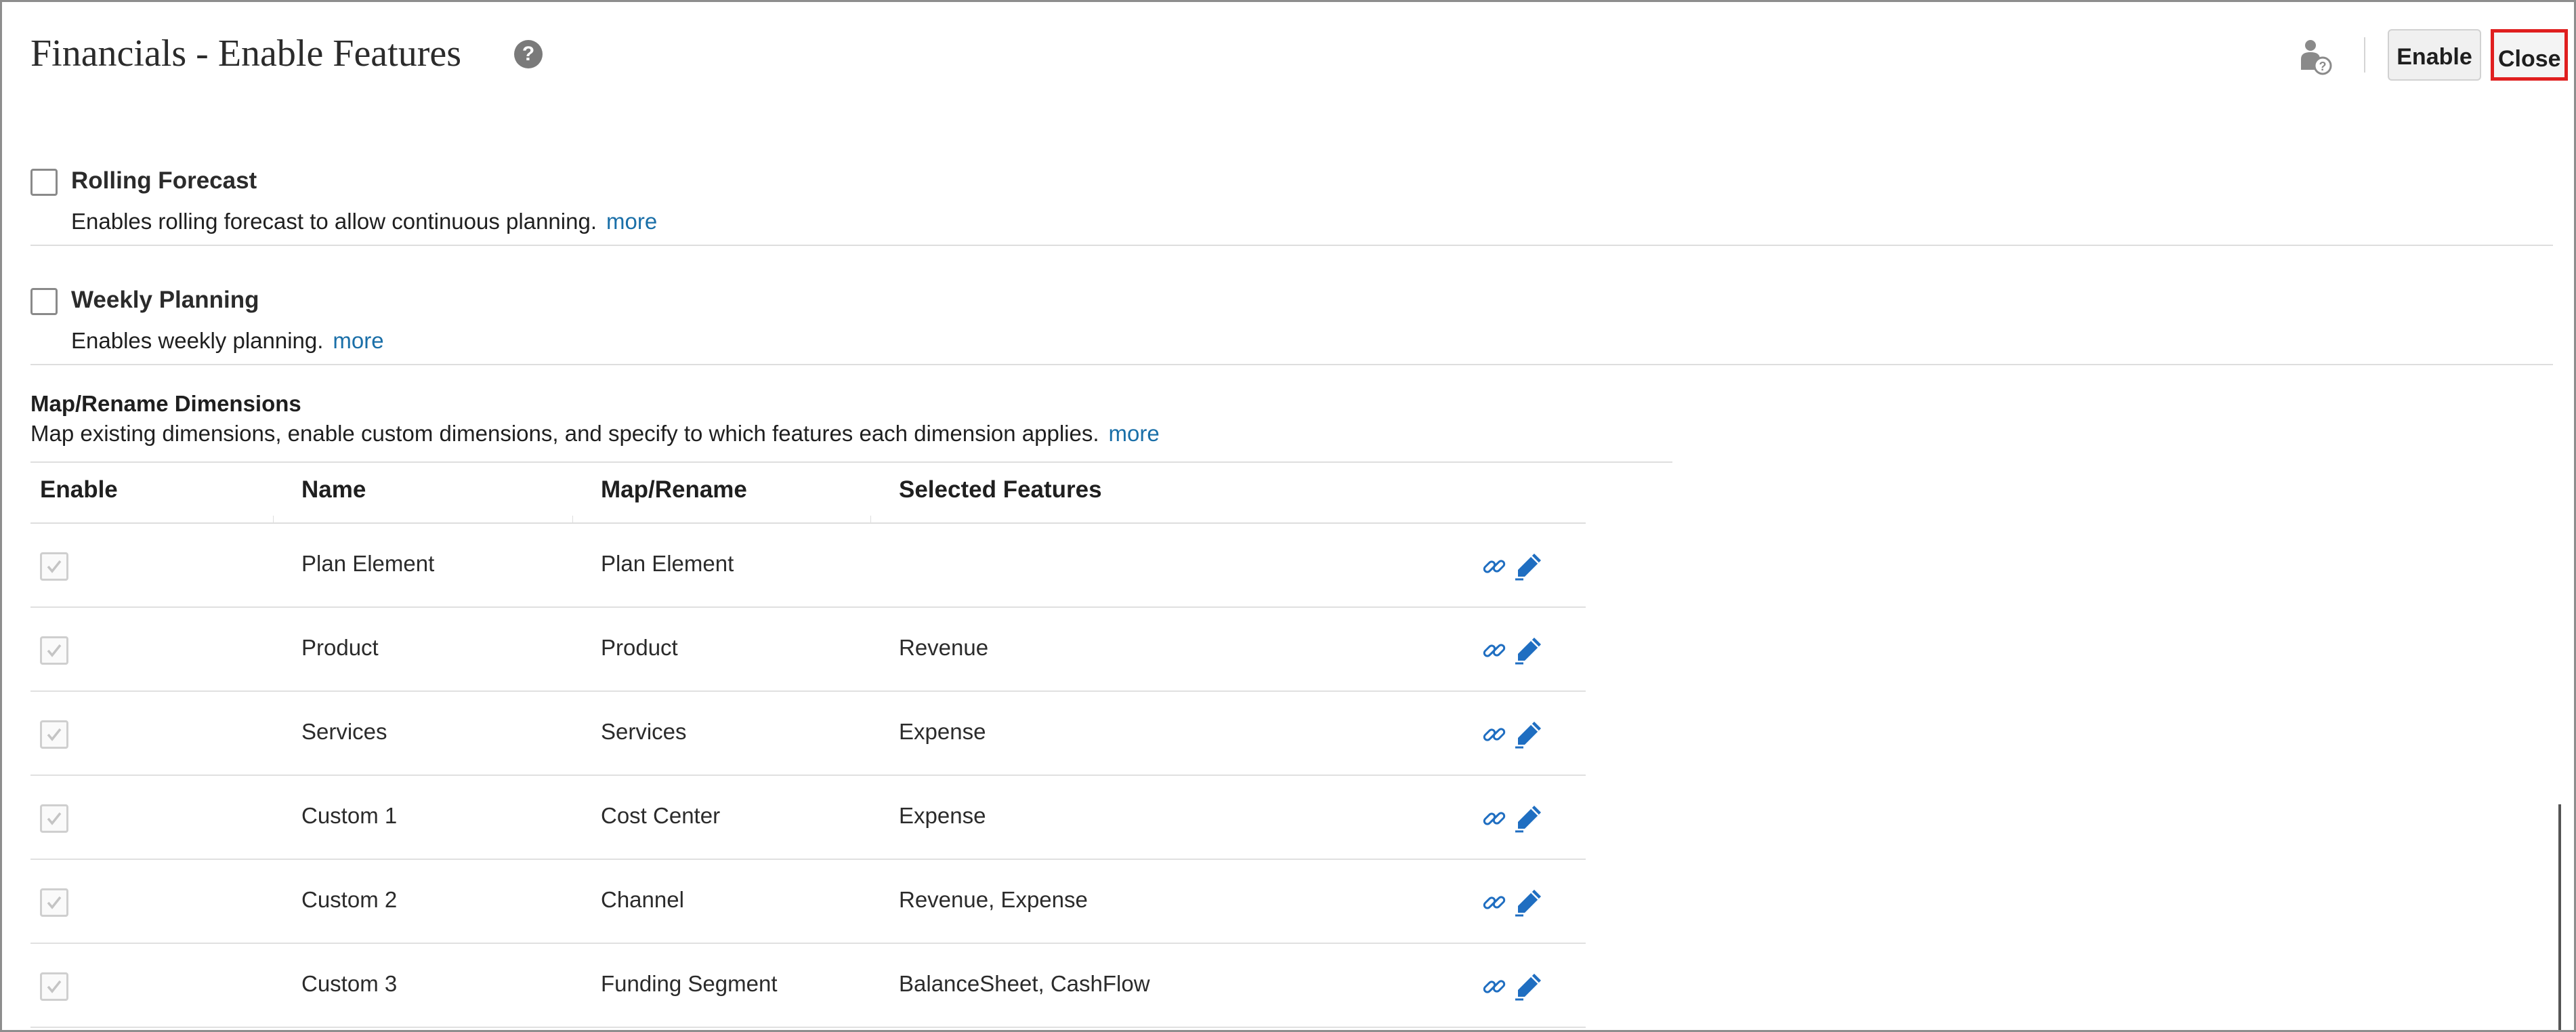  Describe the element at coordinates (344, 731) in the screenshot. I see `row-name: Services` at that location.